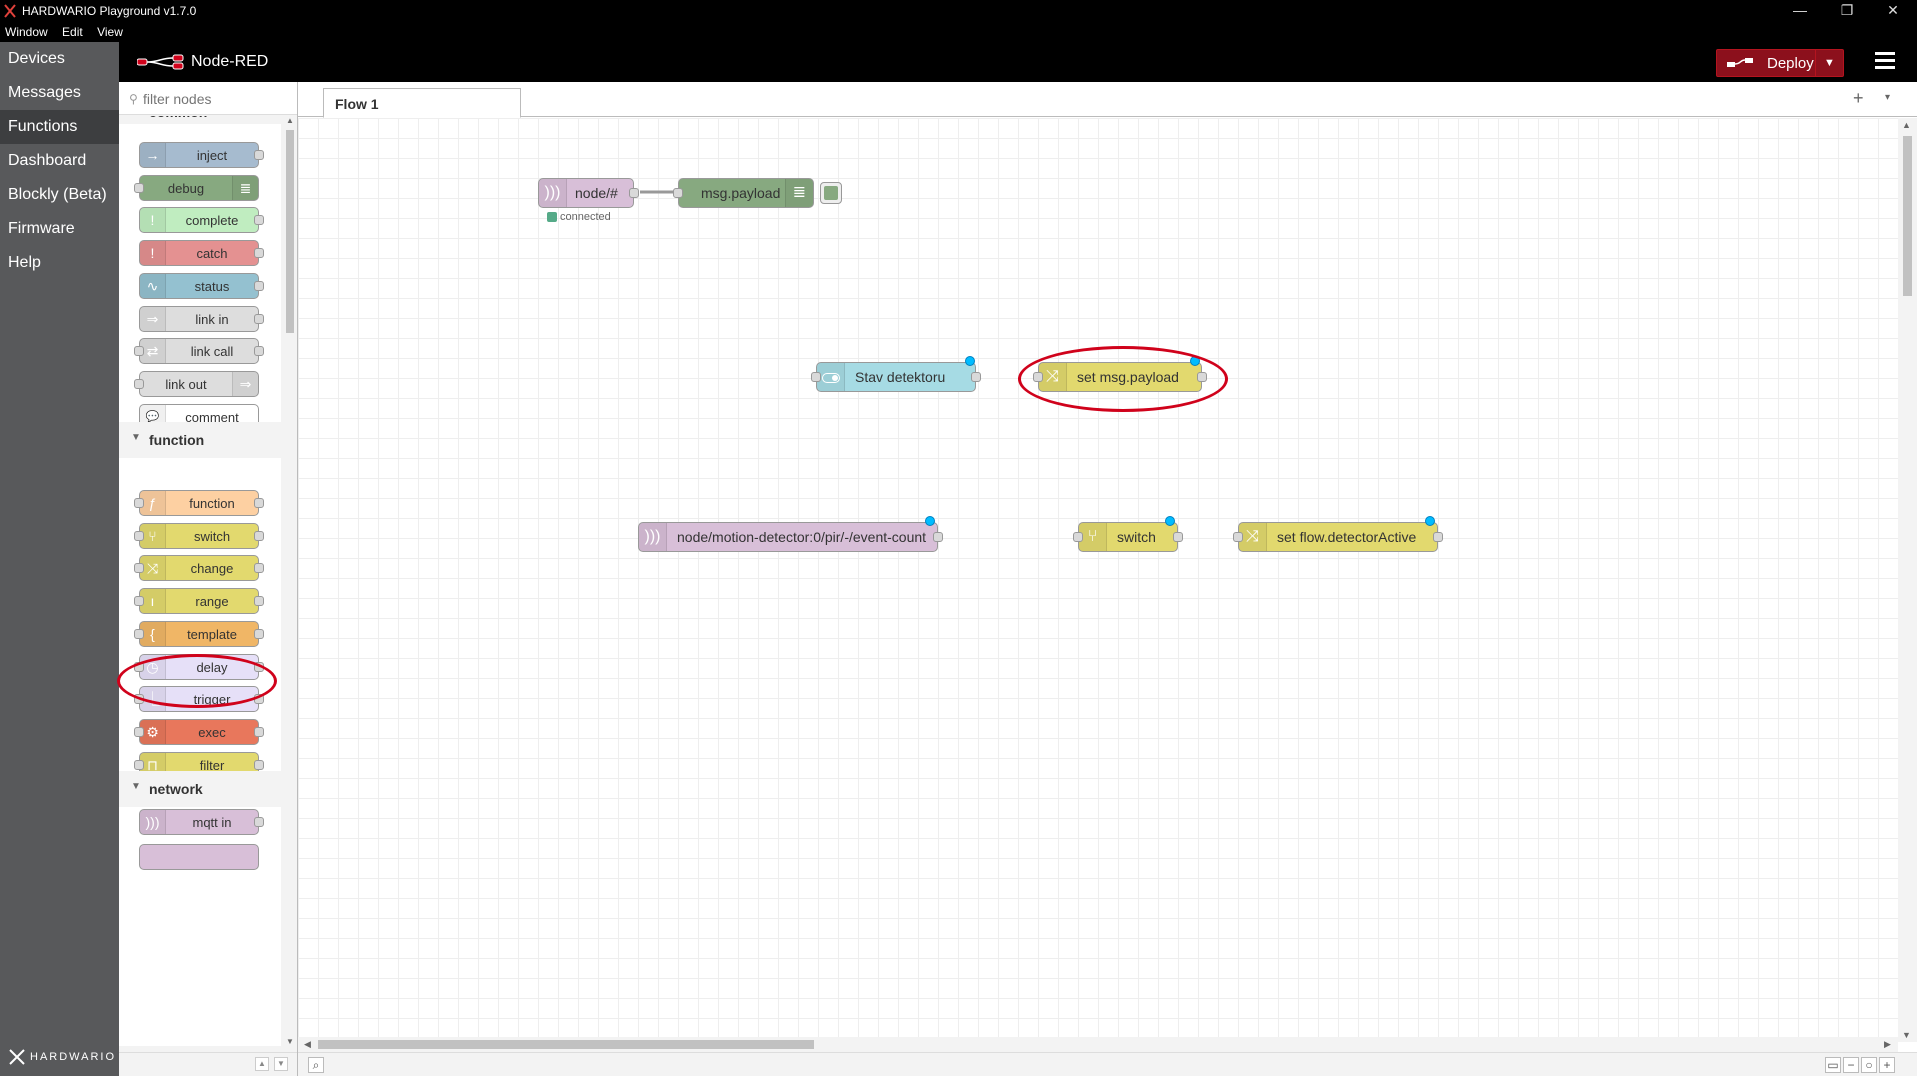 This screenshot has width=1917, height=1076. I want to click on flow-node-switch: ⑂ switch, so click(1128, 537).